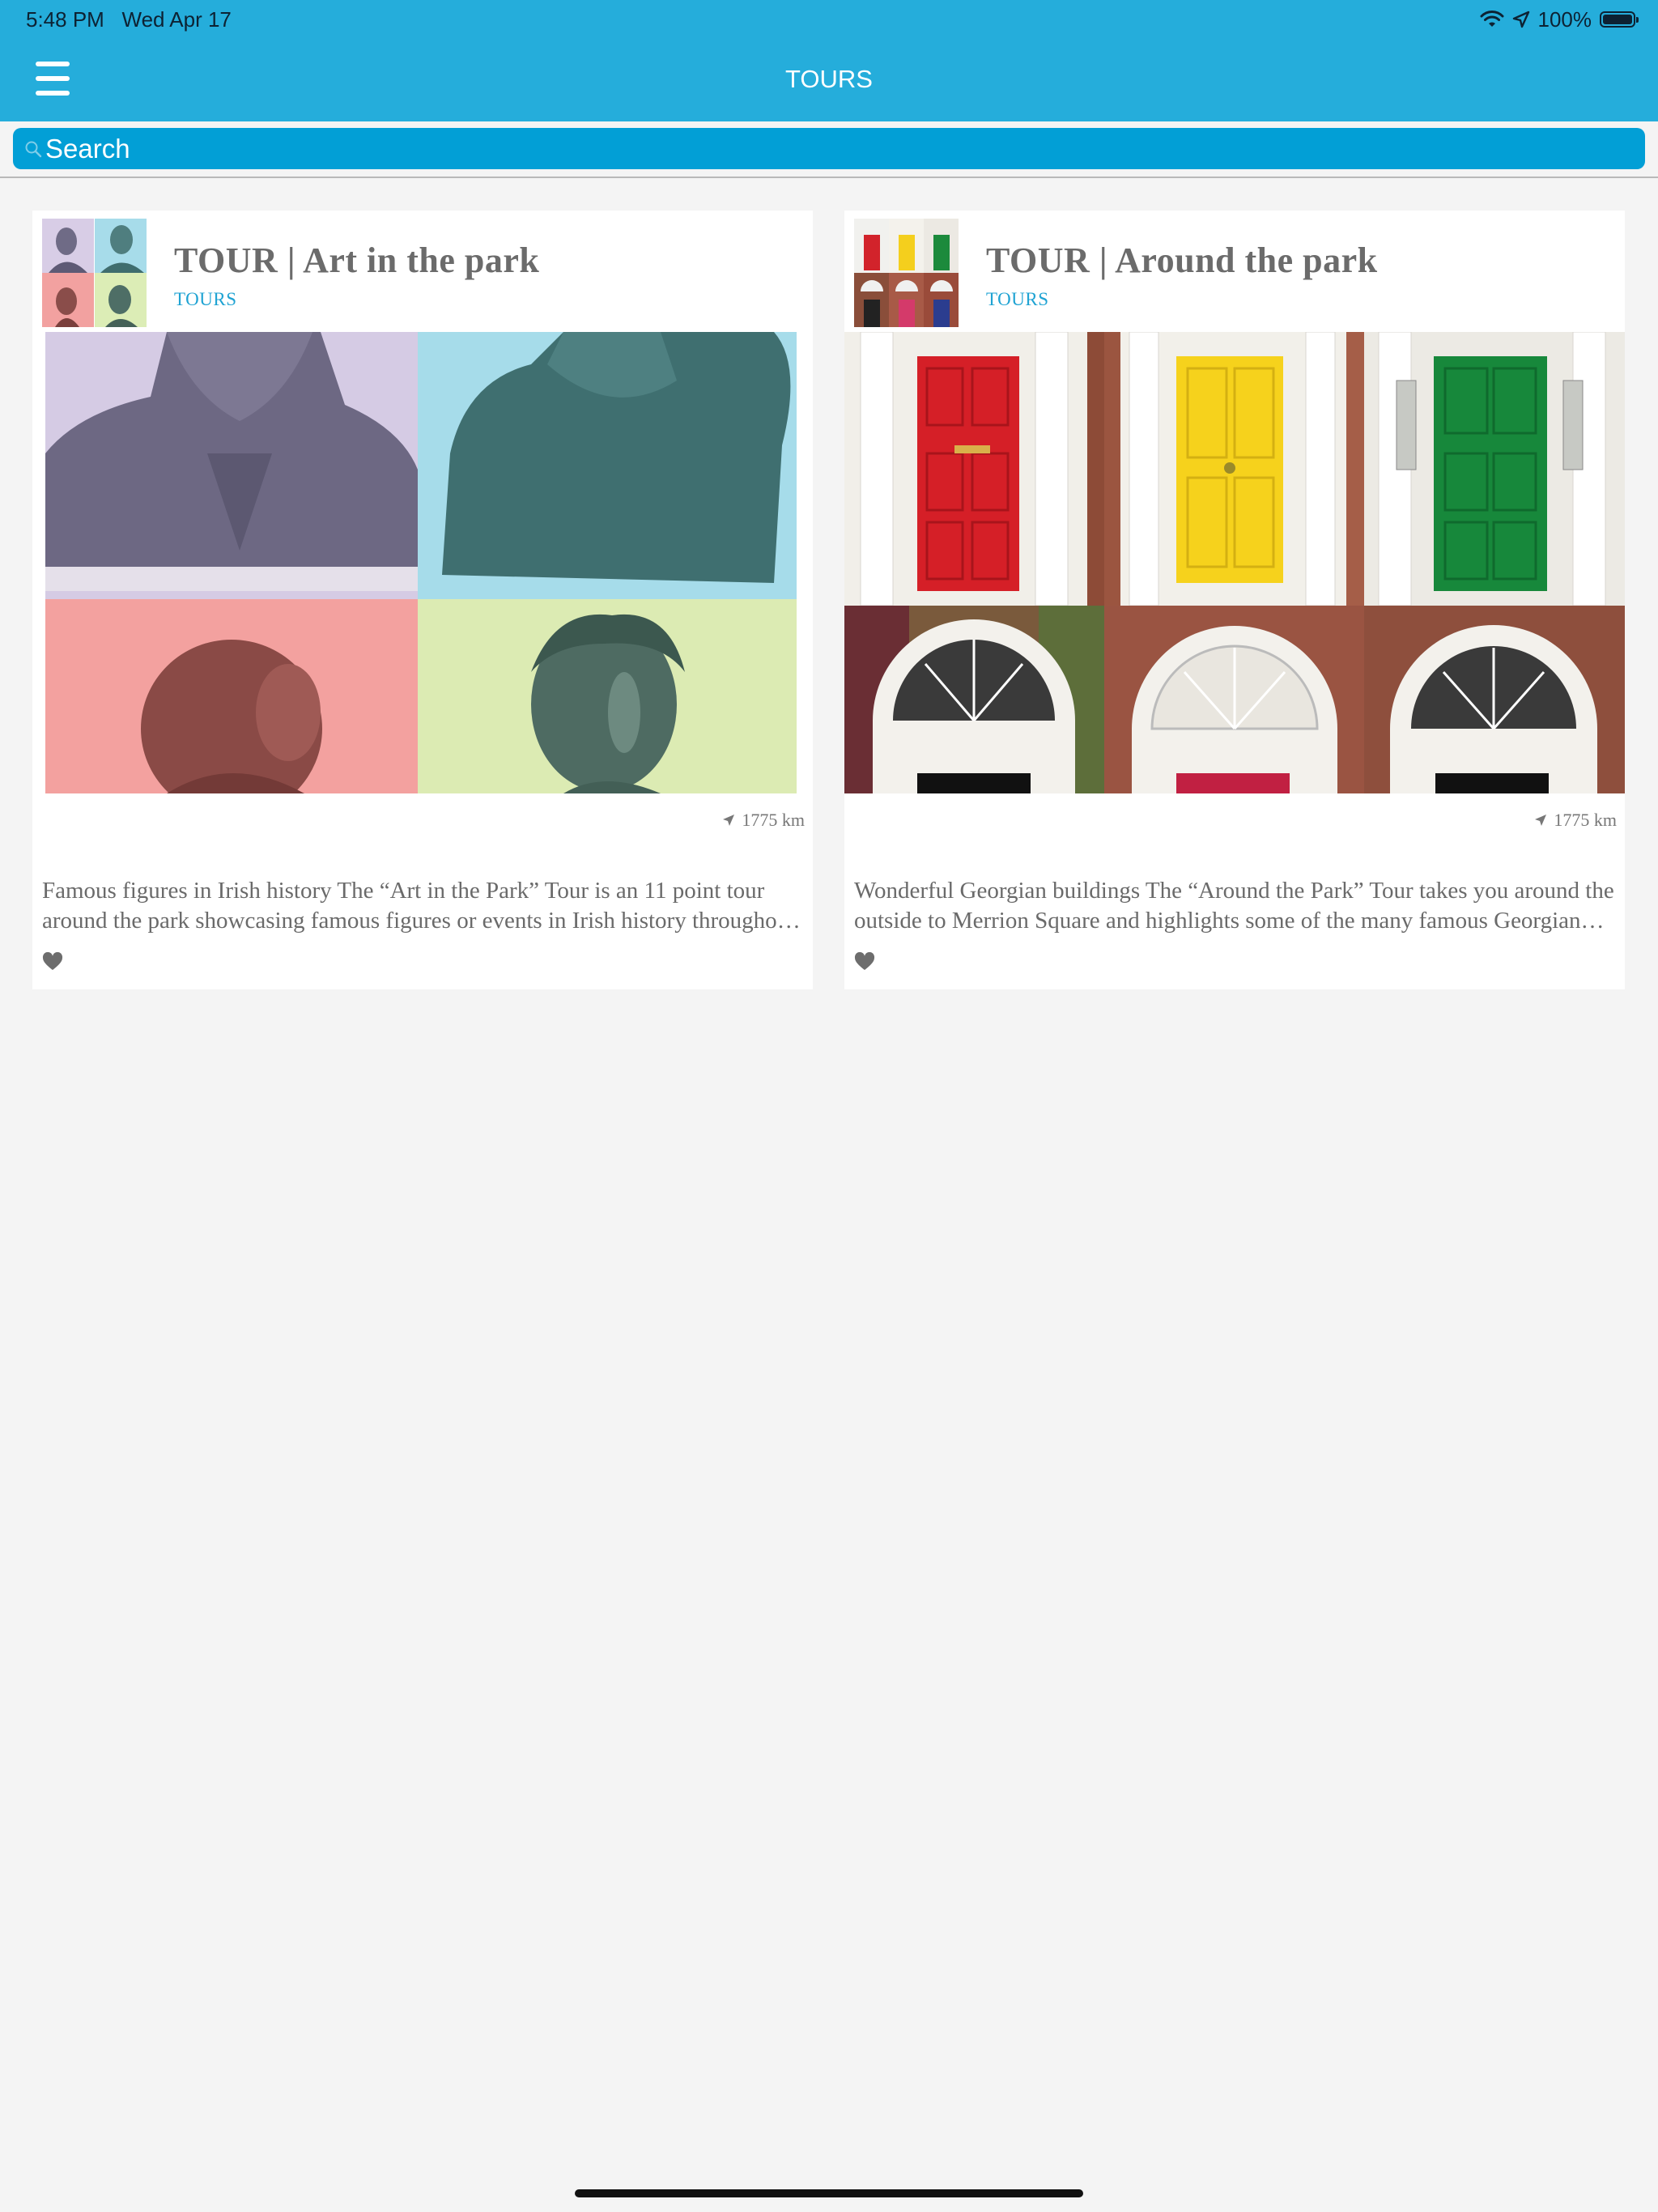 The height and width of the screenshot is (2212, 1658). I want to click on tour-title: TOUR | Art in the park, so click(357, 260).